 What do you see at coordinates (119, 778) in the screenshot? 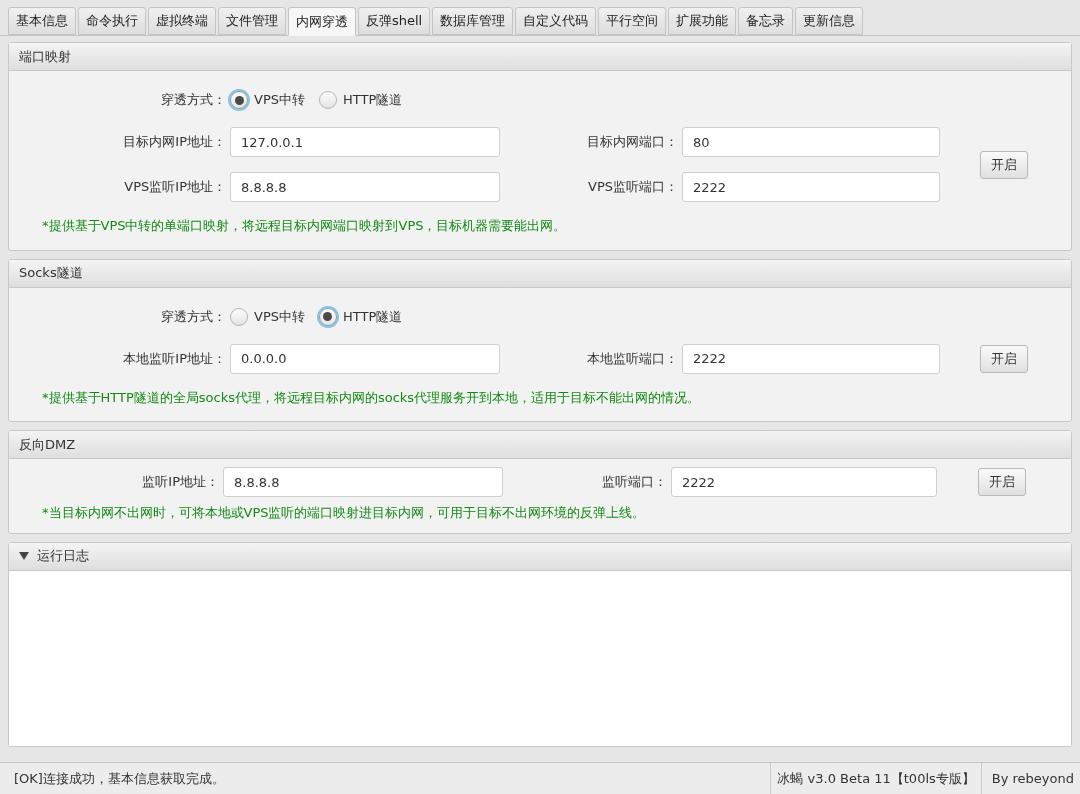
I see `status-message: [OK]连接成功，基本信息获取完成。` at bounding box center [119, 778].